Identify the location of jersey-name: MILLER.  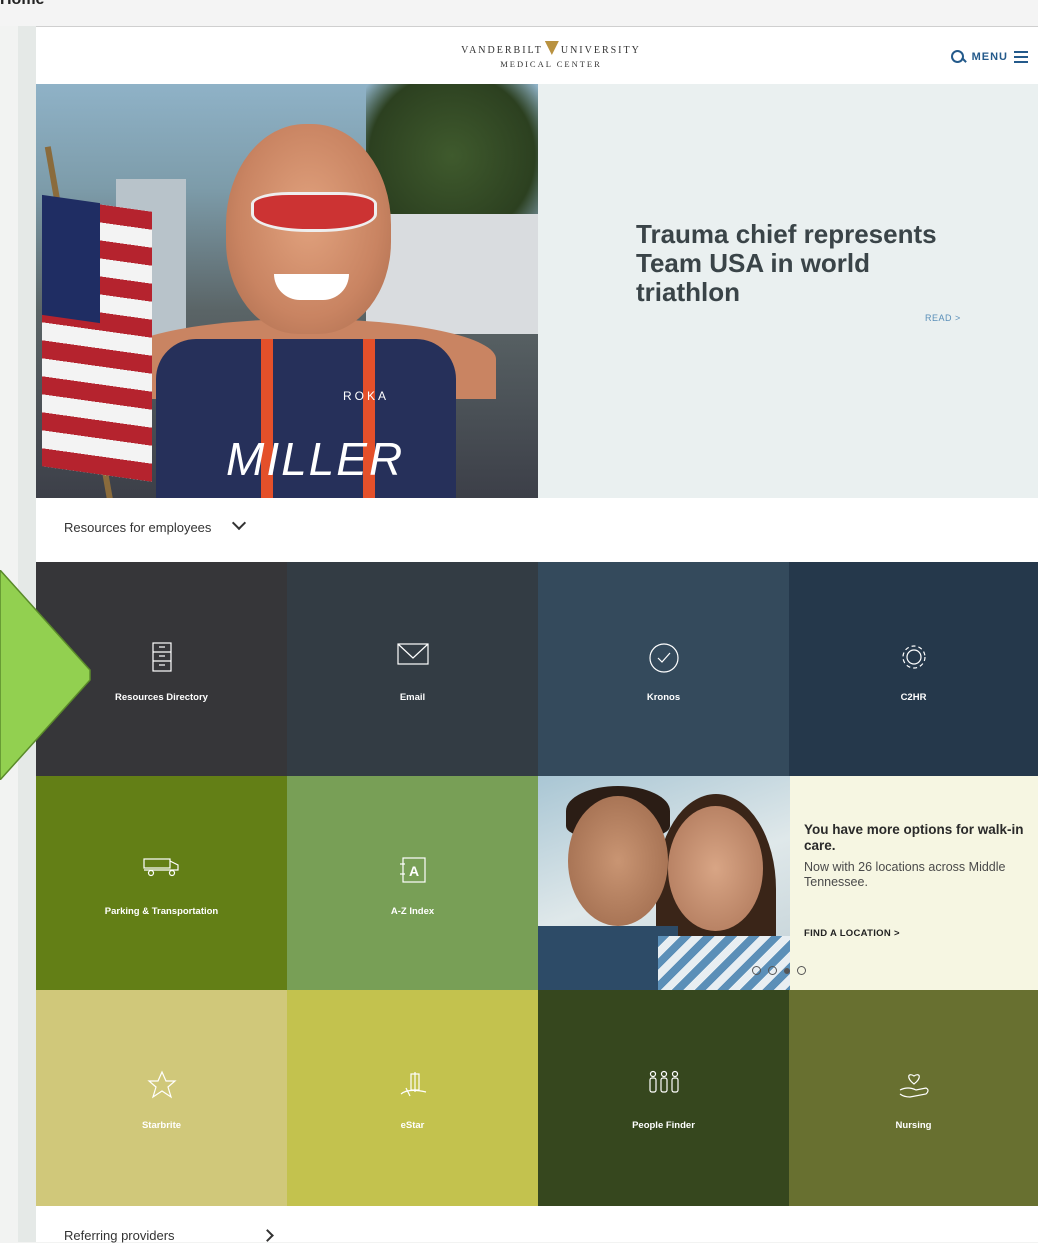
(315, 459).